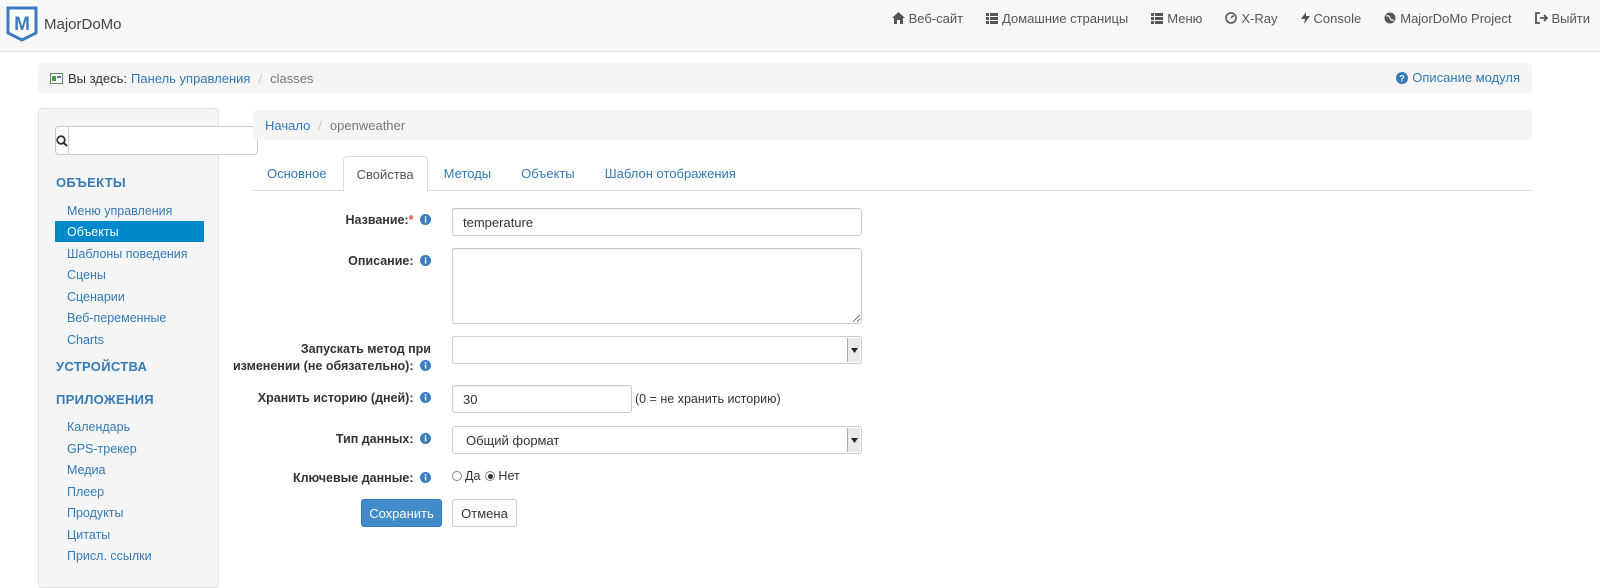 The image size is (1600, 588). Describe the element at coordinates (190, 78) in the screenshot. I see `breadcrumb-link-panel: Панель управления` at that location.